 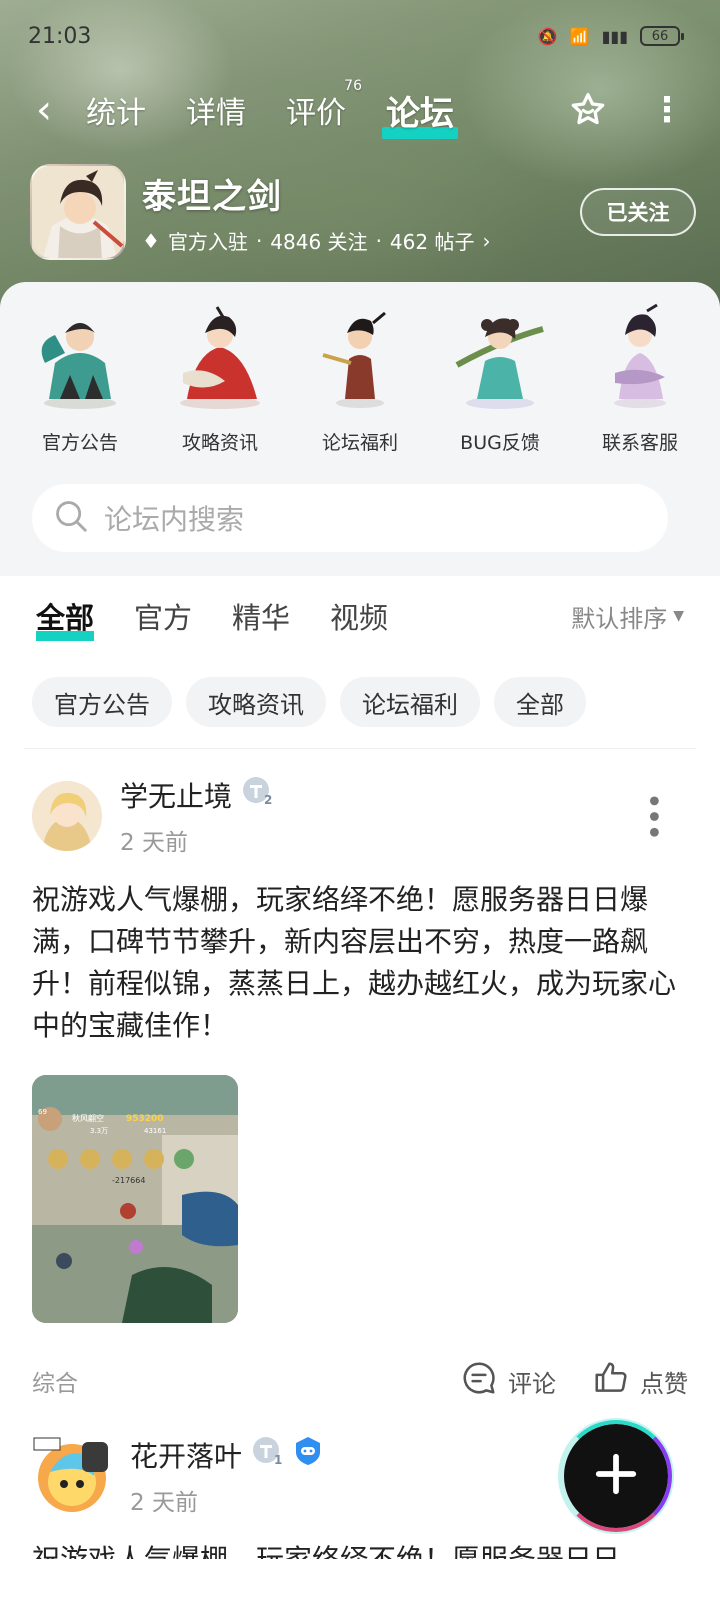 What do you see at coordinates (128, 1180) in the screenshot?
I see `damage-number: -217664` at bounding box center [128, 1180].